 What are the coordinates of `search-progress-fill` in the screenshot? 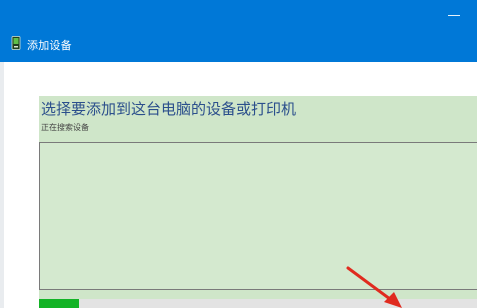 It's located at (59, 303).